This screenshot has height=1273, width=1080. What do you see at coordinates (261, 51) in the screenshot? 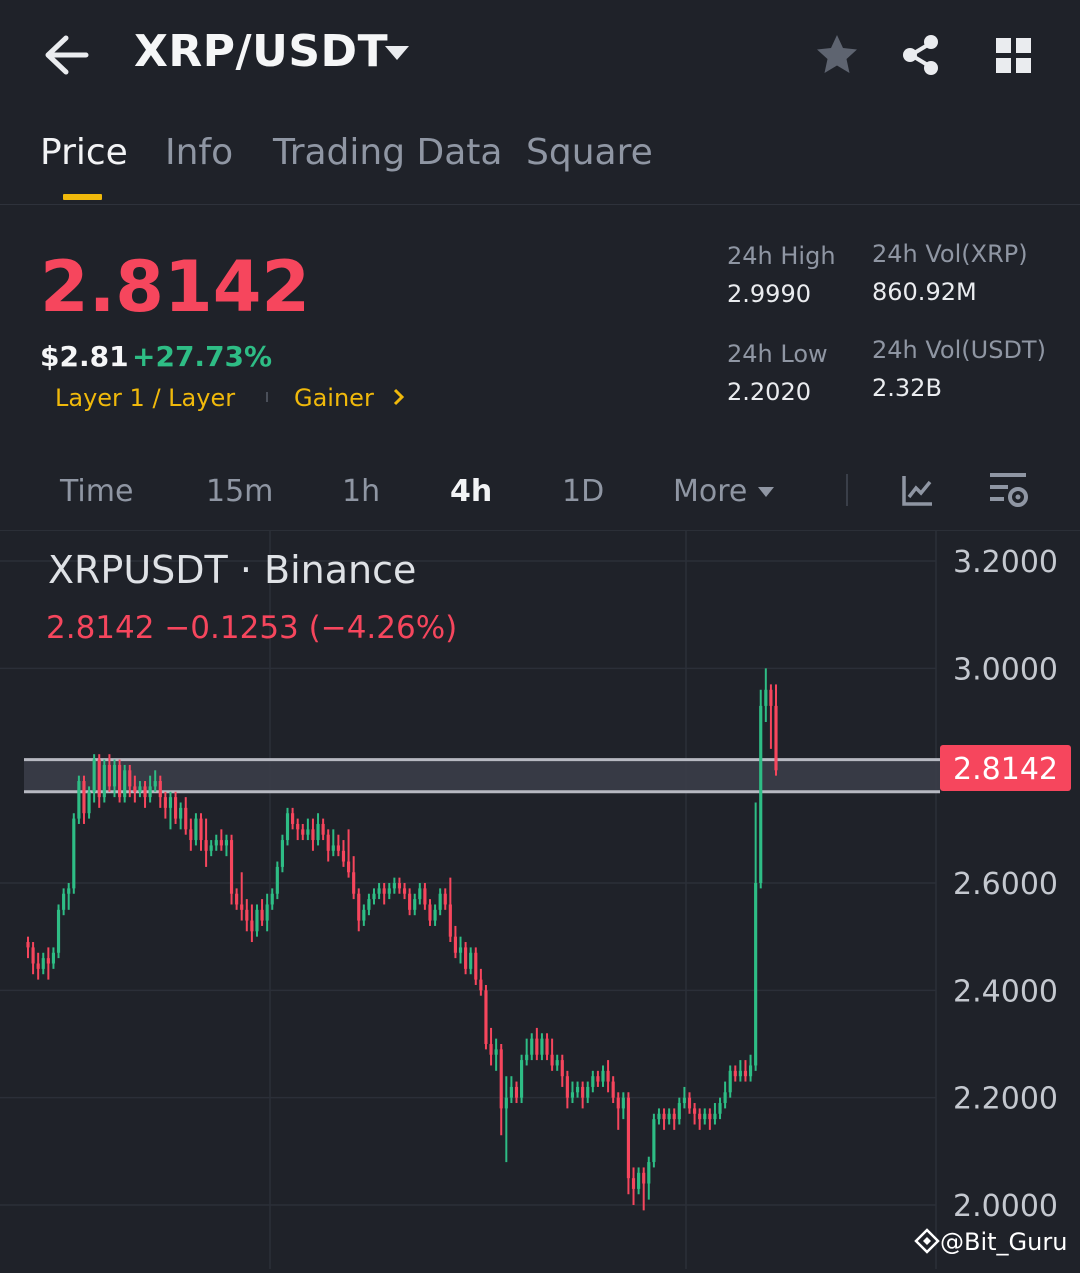
I see `pair-title: XRP/USDT` at bounding box center [261, 51].